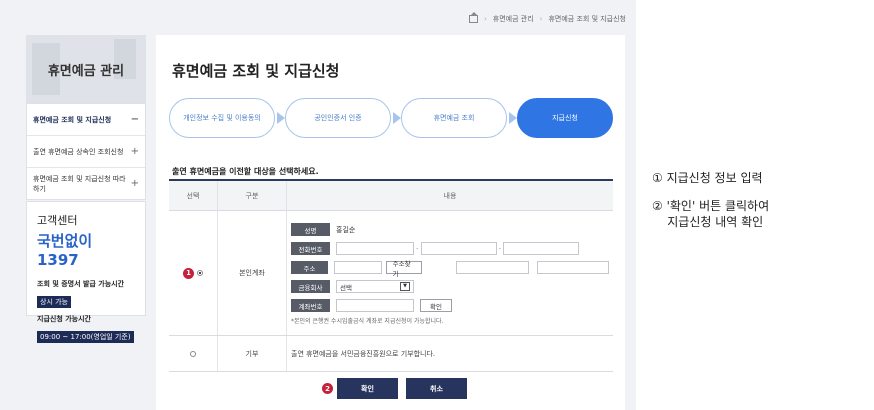 Image resolution: width=874 pixels, height=410 pixels. I want to click on column-header: 내용, so click(449, 195).